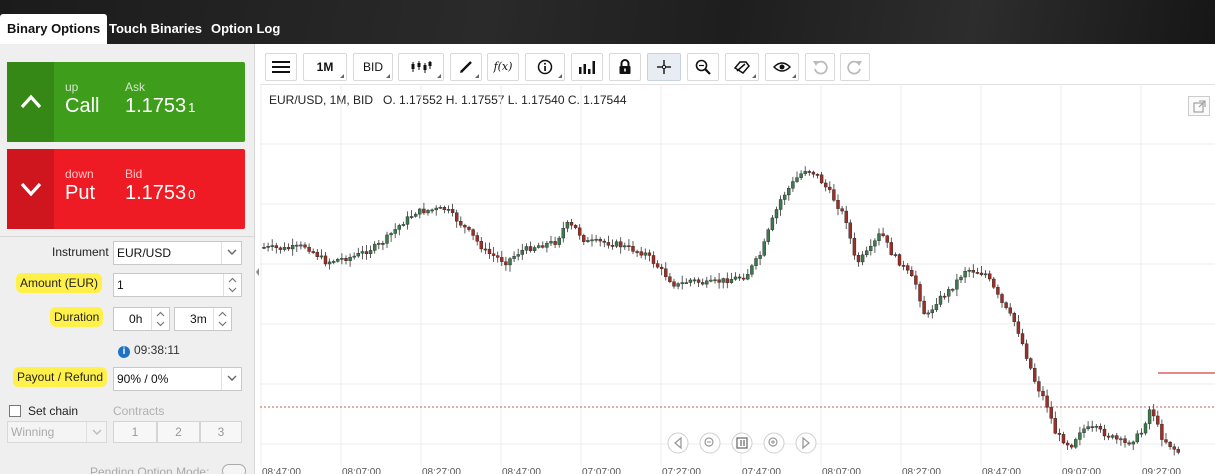 The image size is (1215, 474). Describe the element at coordinates (126, 189) in the screenshot. I see `put-button: down Put Bid 1.1753 0` at that location.